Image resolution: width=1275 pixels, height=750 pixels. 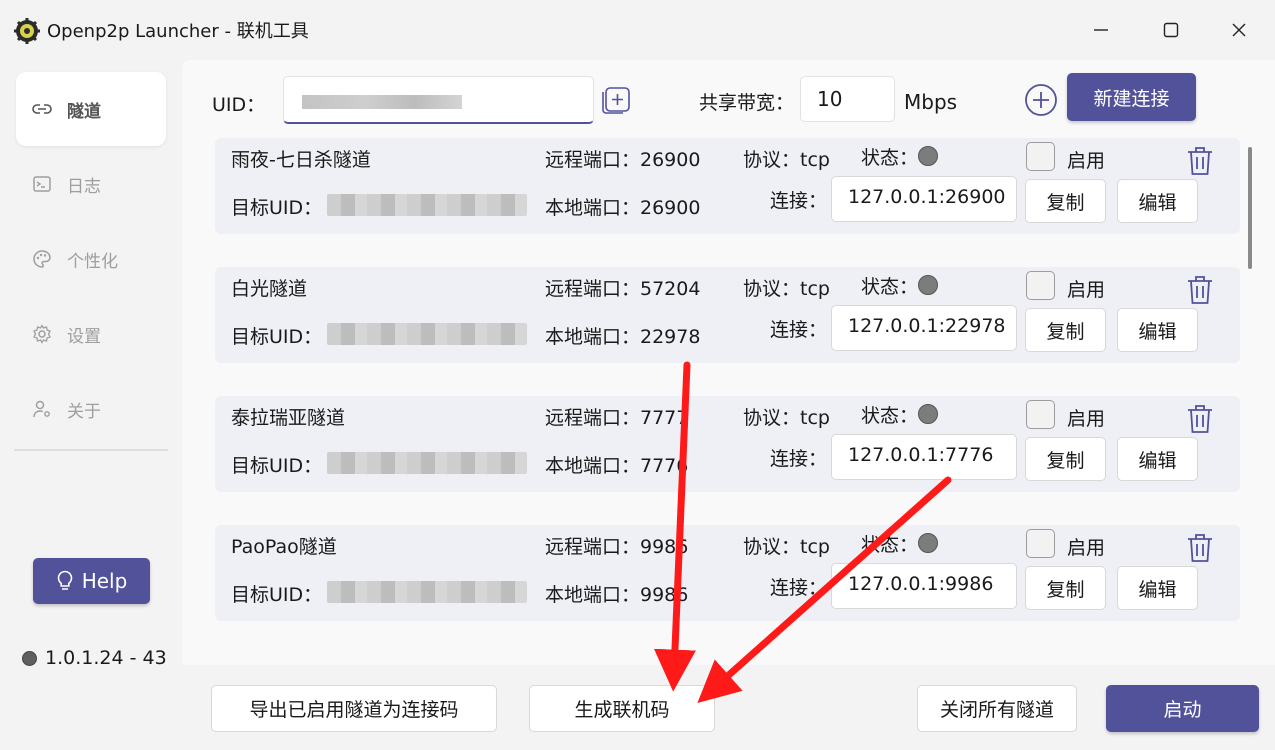 What do you see at coordinates (65, 580) in the screenshot?
I see `lightbulb-icon` at bounding box center [65, 580].